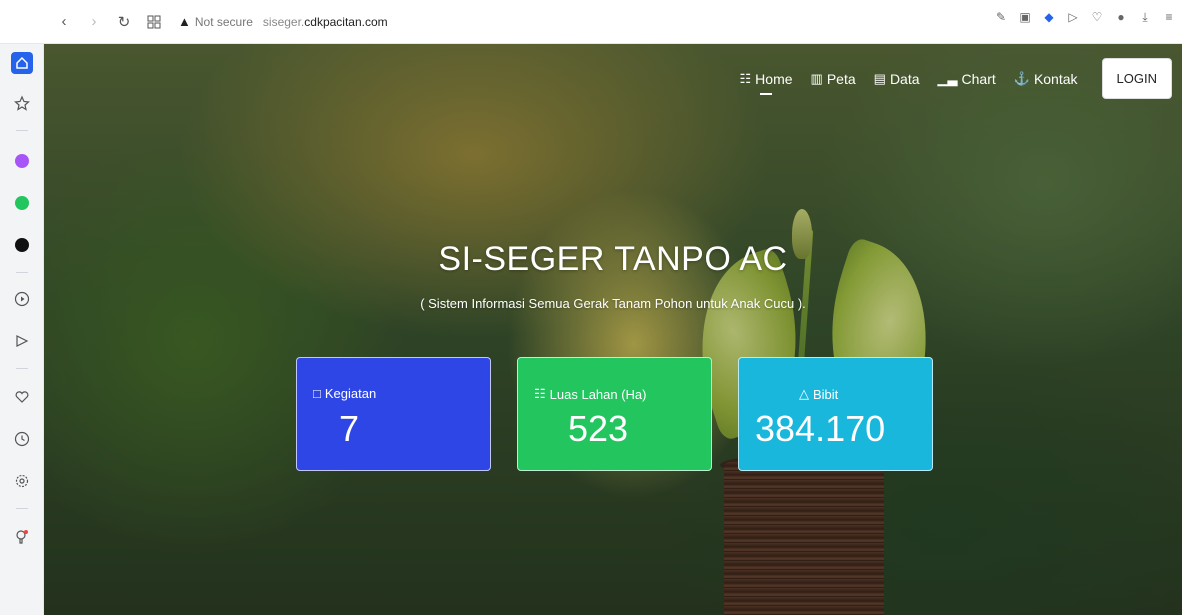  I want to click on page-title: SI-SEGER TANPO AC, so click(613, 259).